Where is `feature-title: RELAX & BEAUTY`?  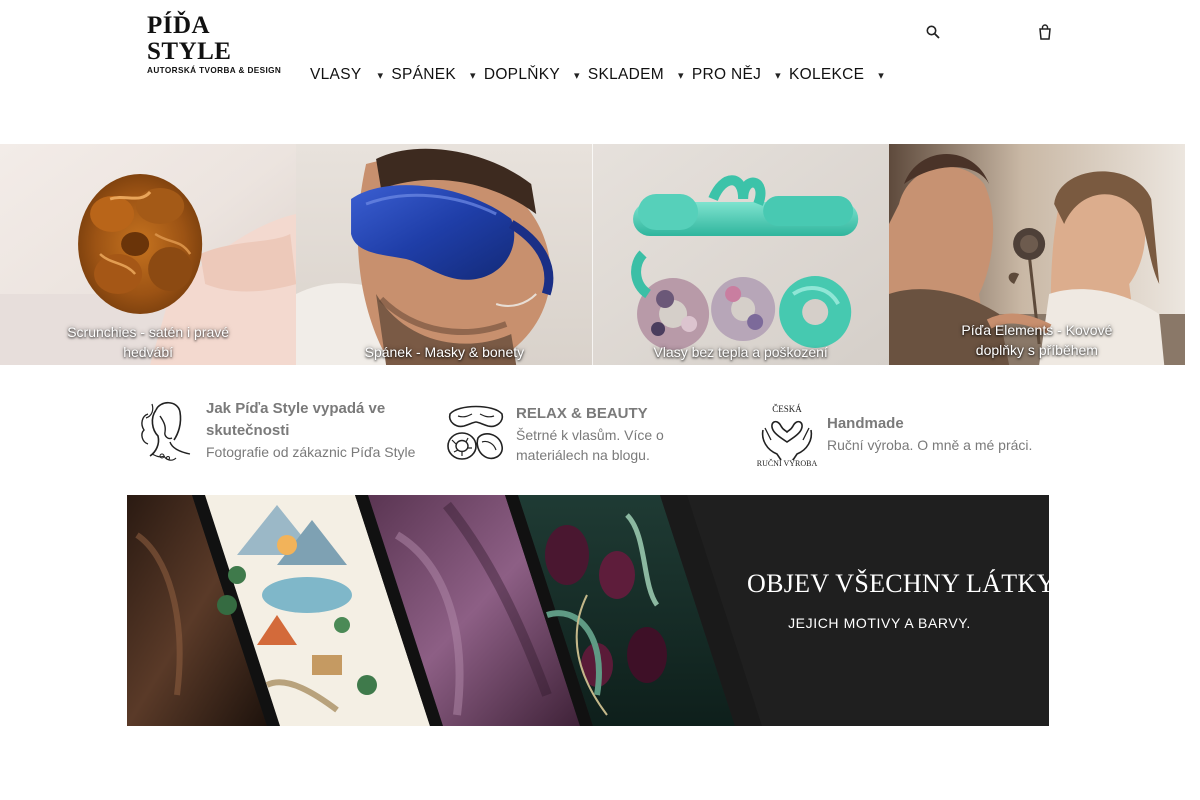 feature-title: RELAX & BEAUTY is located at coordinates (582, 413).